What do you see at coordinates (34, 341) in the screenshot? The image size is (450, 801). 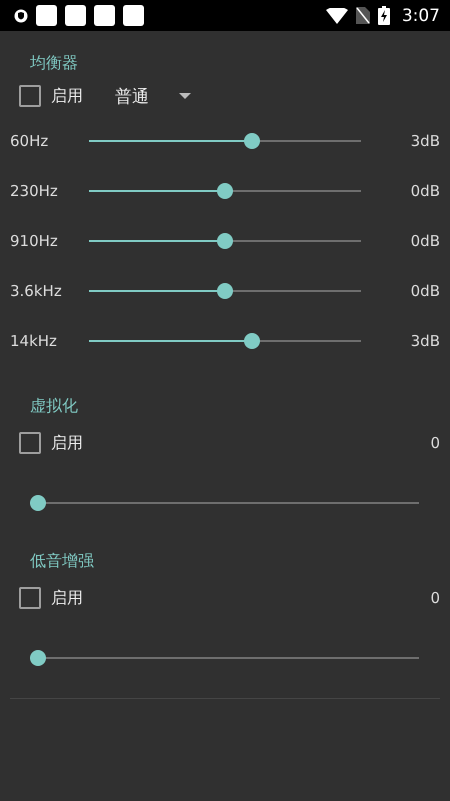 I see `band-label: 14kHz` at bounding box center [34, 341].